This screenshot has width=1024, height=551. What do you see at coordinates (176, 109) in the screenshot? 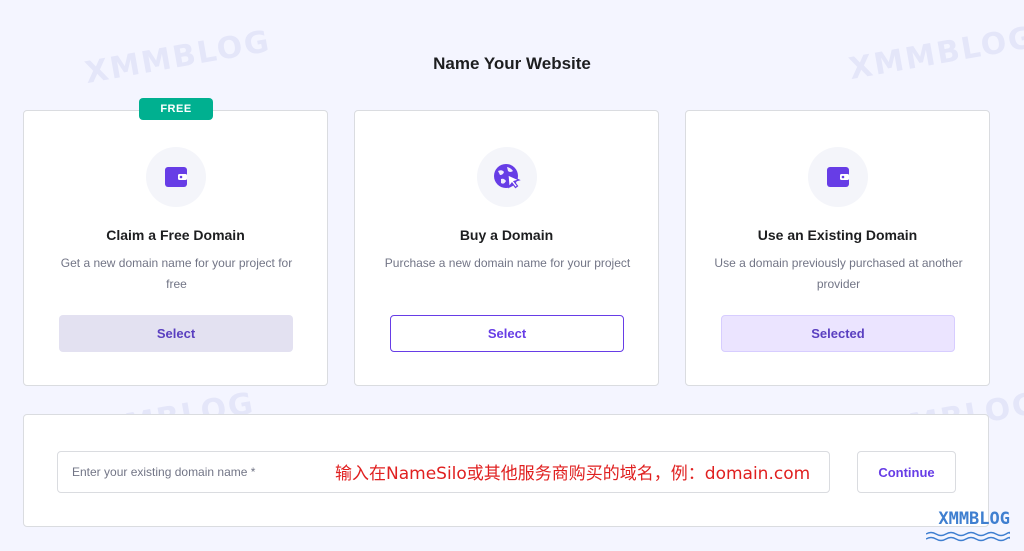
I see `free-badge: FREE` at bounding box center [176, 109].